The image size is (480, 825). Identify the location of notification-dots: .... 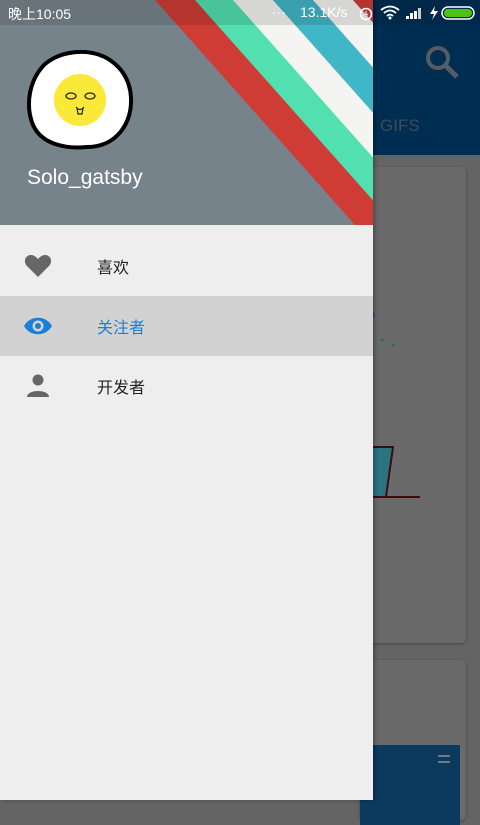
(279, 9).